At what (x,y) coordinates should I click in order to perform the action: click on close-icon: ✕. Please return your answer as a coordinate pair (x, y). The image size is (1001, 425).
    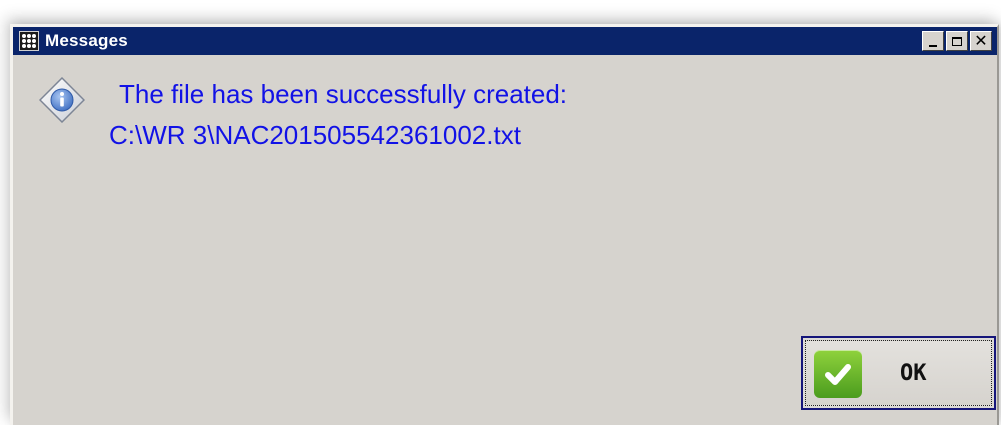
    Looking at the image, I should click on (981, 40).